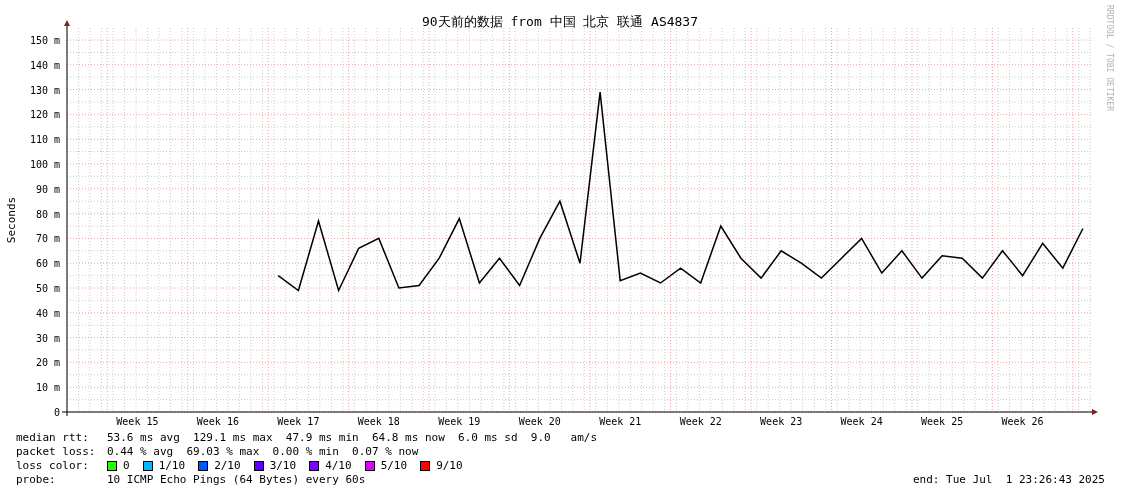 The height and width of the screenshot is (494, 1121). I want to click on y-tick-label: 110 m, so click(44, 140).